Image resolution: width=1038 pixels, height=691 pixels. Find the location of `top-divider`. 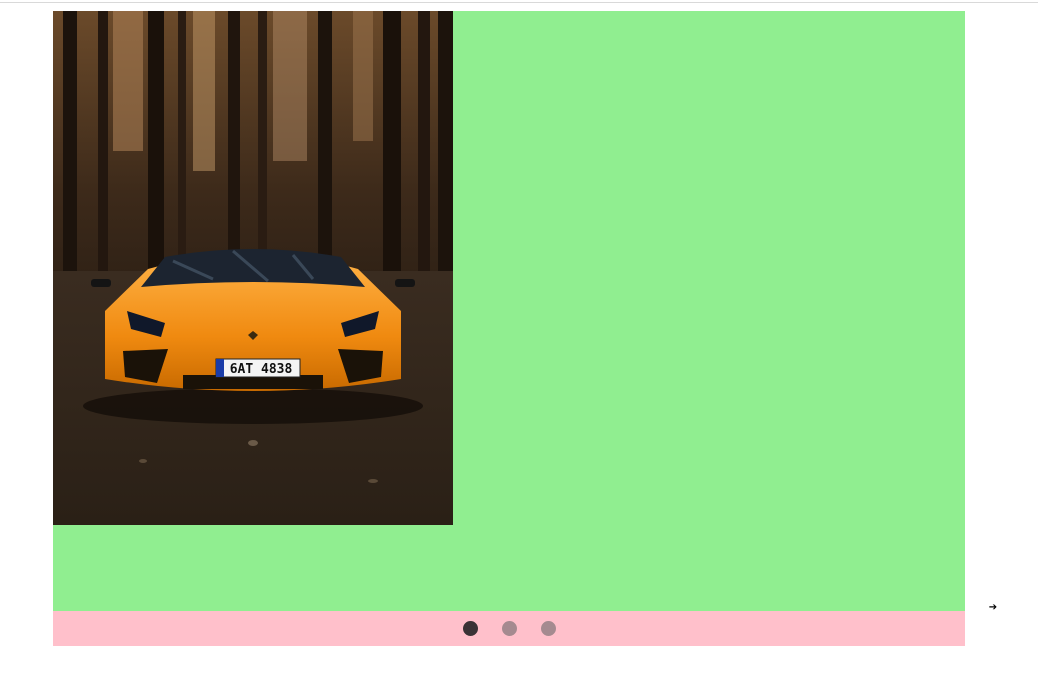

top-divider is located at coordinates (519, 2).